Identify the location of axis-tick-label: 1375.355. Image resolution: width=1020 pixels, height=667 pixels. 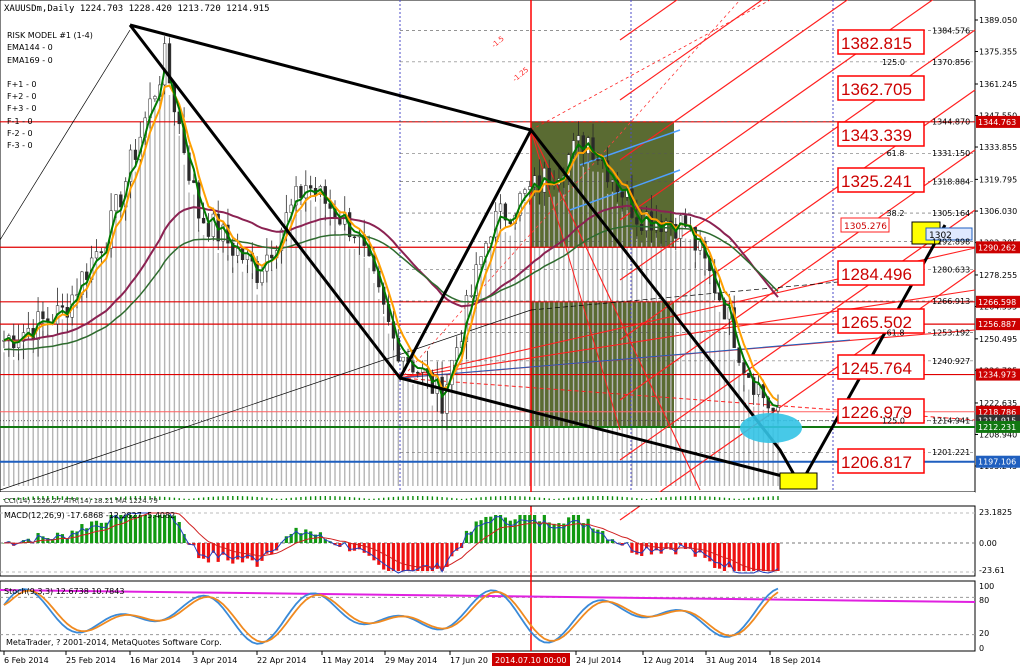
(998, 52).